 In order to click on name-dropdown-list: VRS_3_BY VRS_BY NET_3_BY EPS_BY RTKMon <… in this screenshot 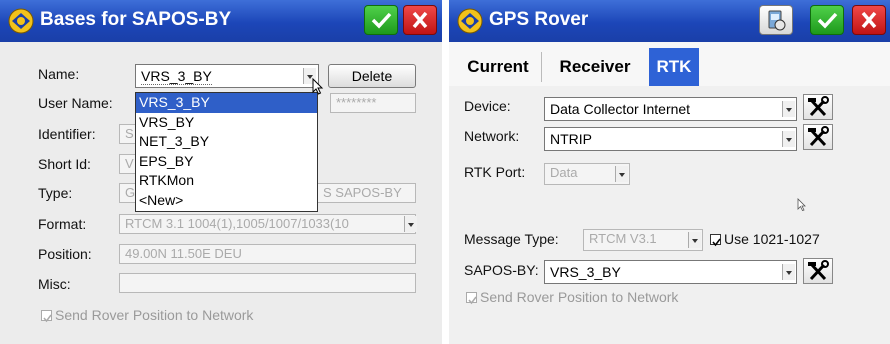, I will do `click(226, 152)`.